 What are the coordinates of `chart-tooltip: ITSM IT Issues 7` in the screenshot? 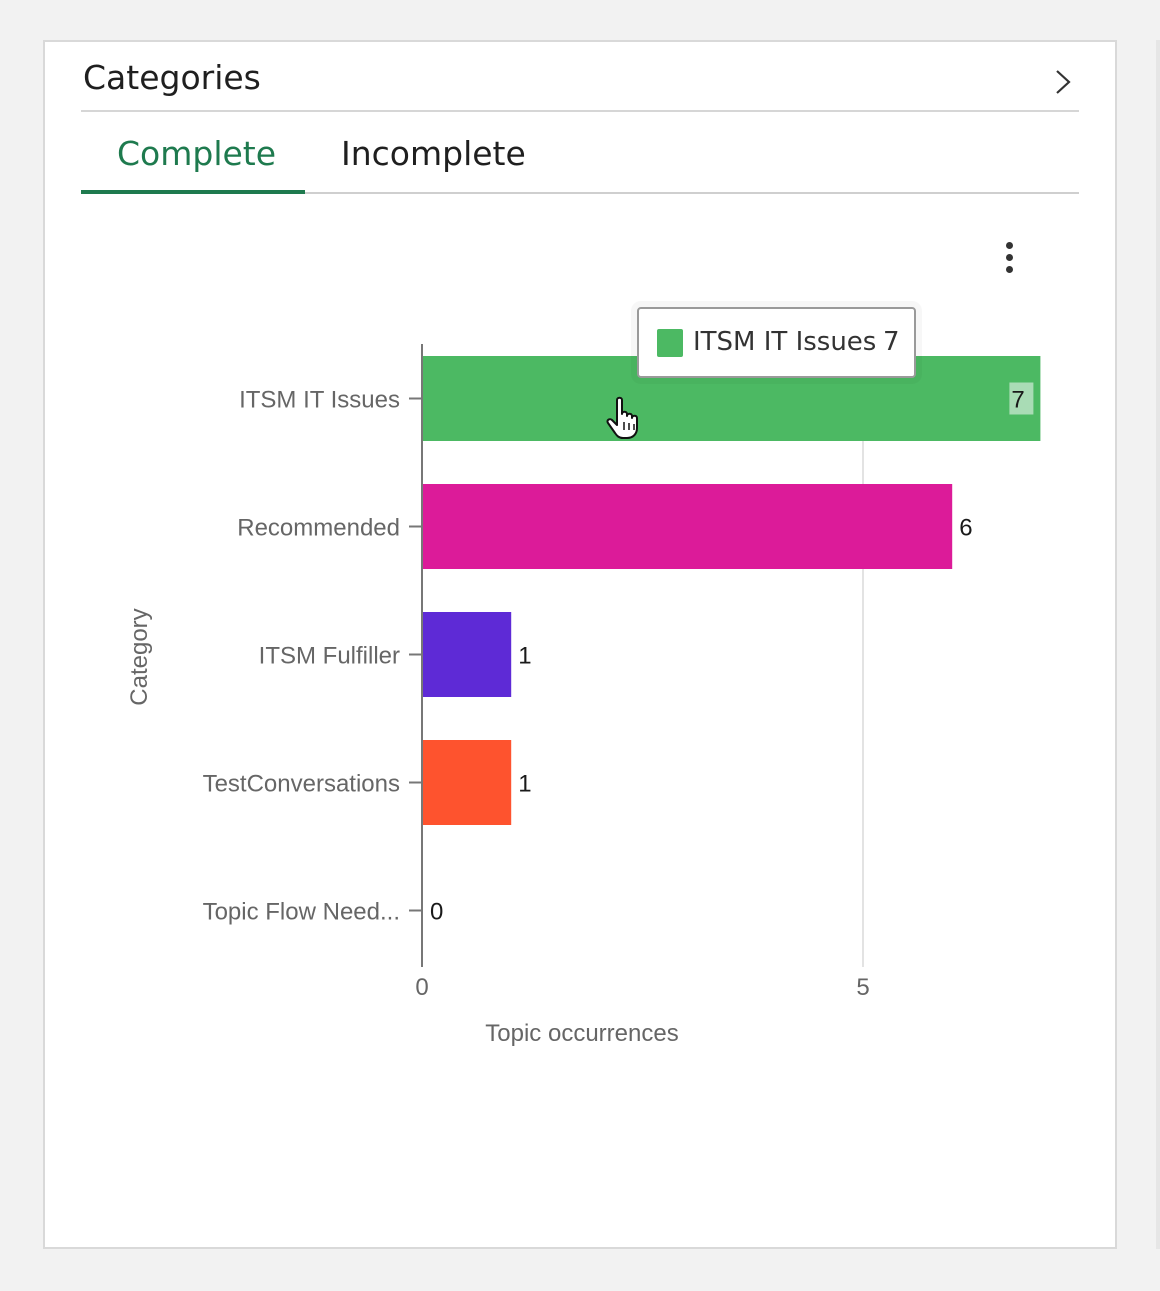 It's located at (776, 342).